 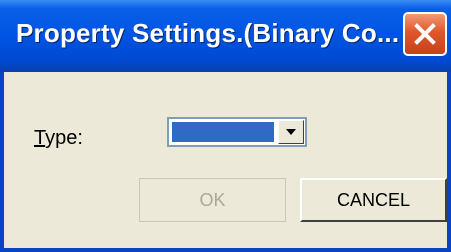 I want to click on chevron-down-icon, so click(x=291, y=132).